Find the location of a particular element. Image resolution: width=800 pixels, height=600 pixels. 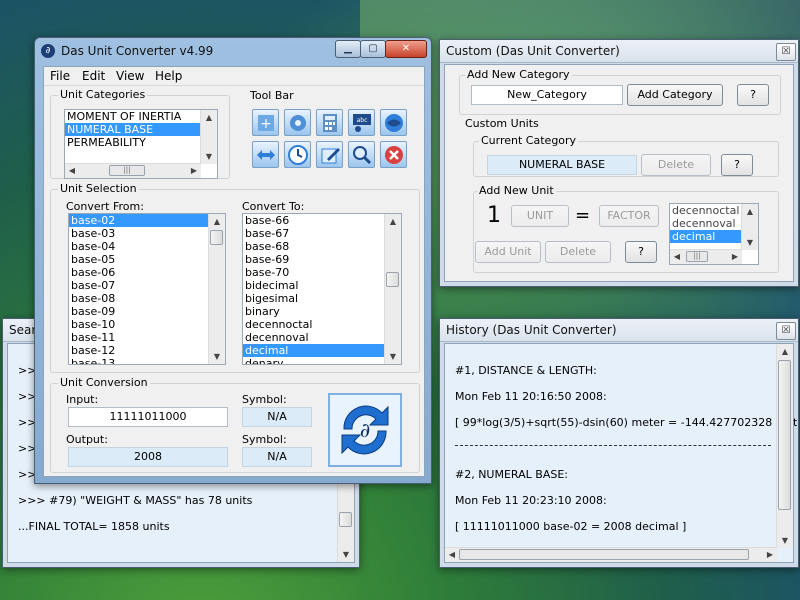

tool-teacher: abc is located at coordinates (361, 122).